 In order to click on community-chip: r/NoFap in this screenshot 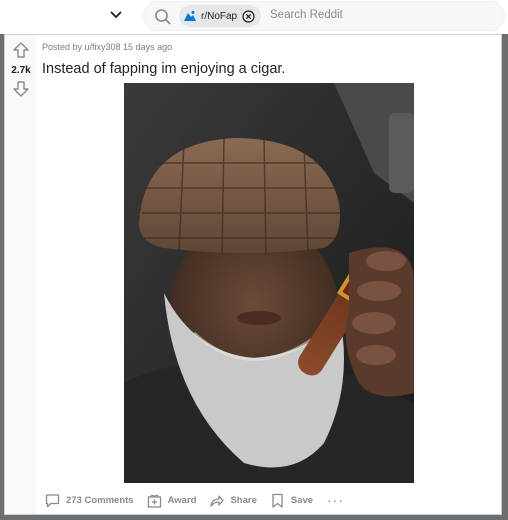, I will do `click(220, 16)`.